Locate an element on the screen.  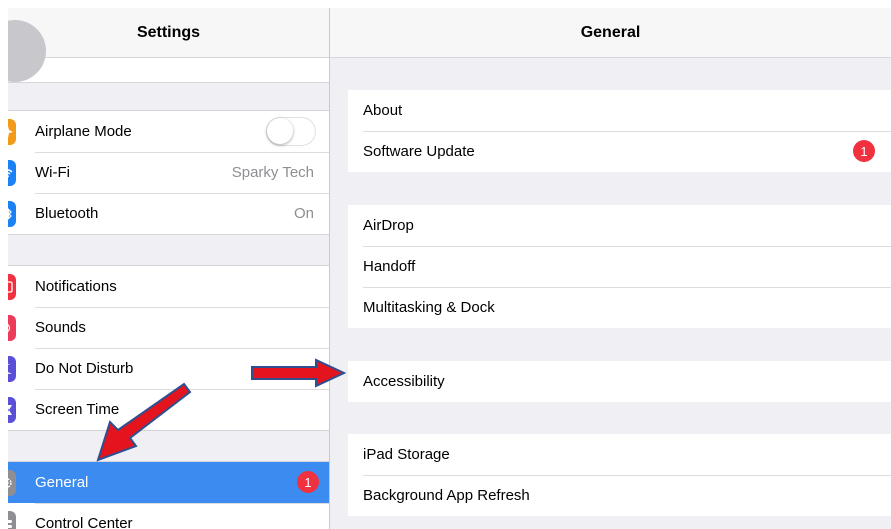
bluetooth-icon is located at coordinates (12, 214).